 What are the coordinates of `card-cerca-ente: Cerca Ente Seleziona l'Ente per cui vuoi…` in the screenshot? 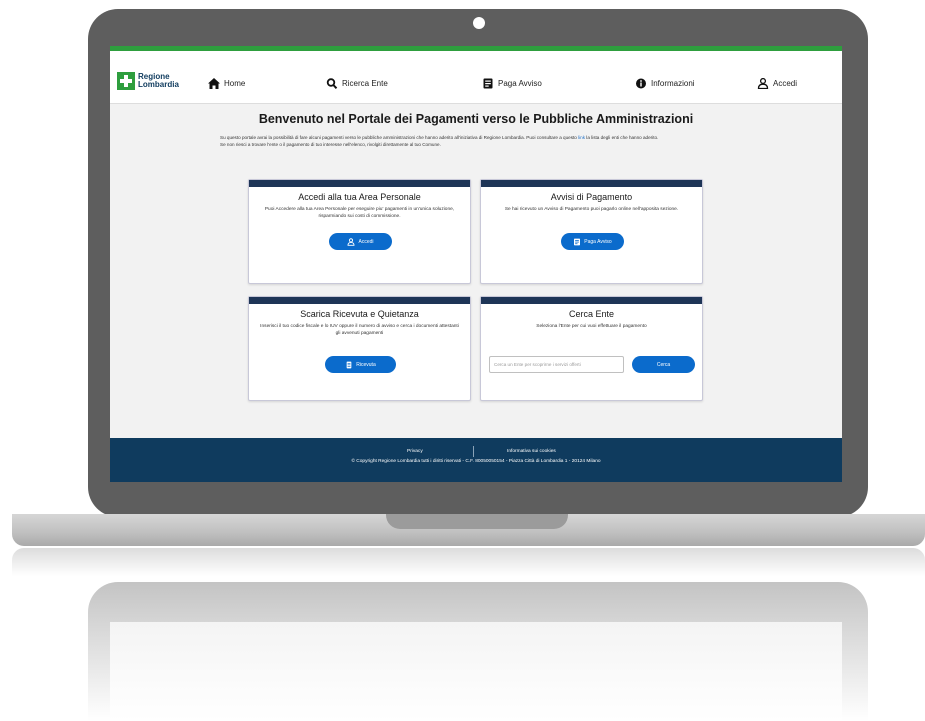 It's located at (591, 348).